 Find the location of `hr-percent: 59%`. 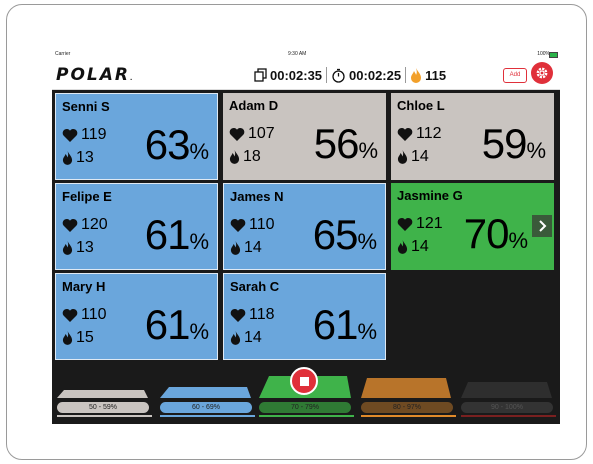

hr-percent: 59% is located at coordinates (514, 147).